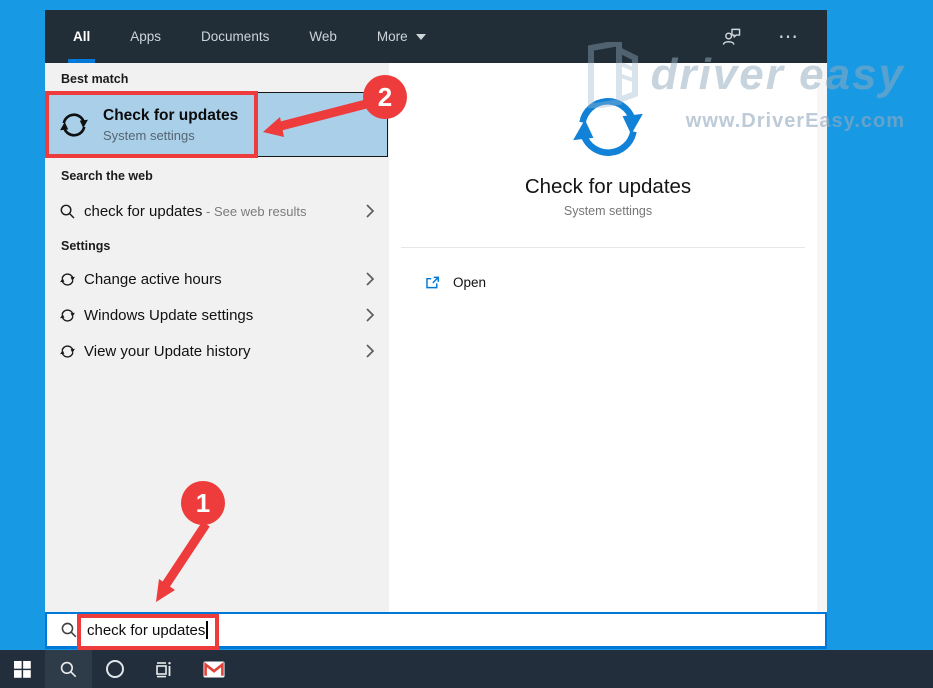  What do you see at coordinates (603, 247) in the screenshot?
I see `divider` at bounding box center [603, 247].